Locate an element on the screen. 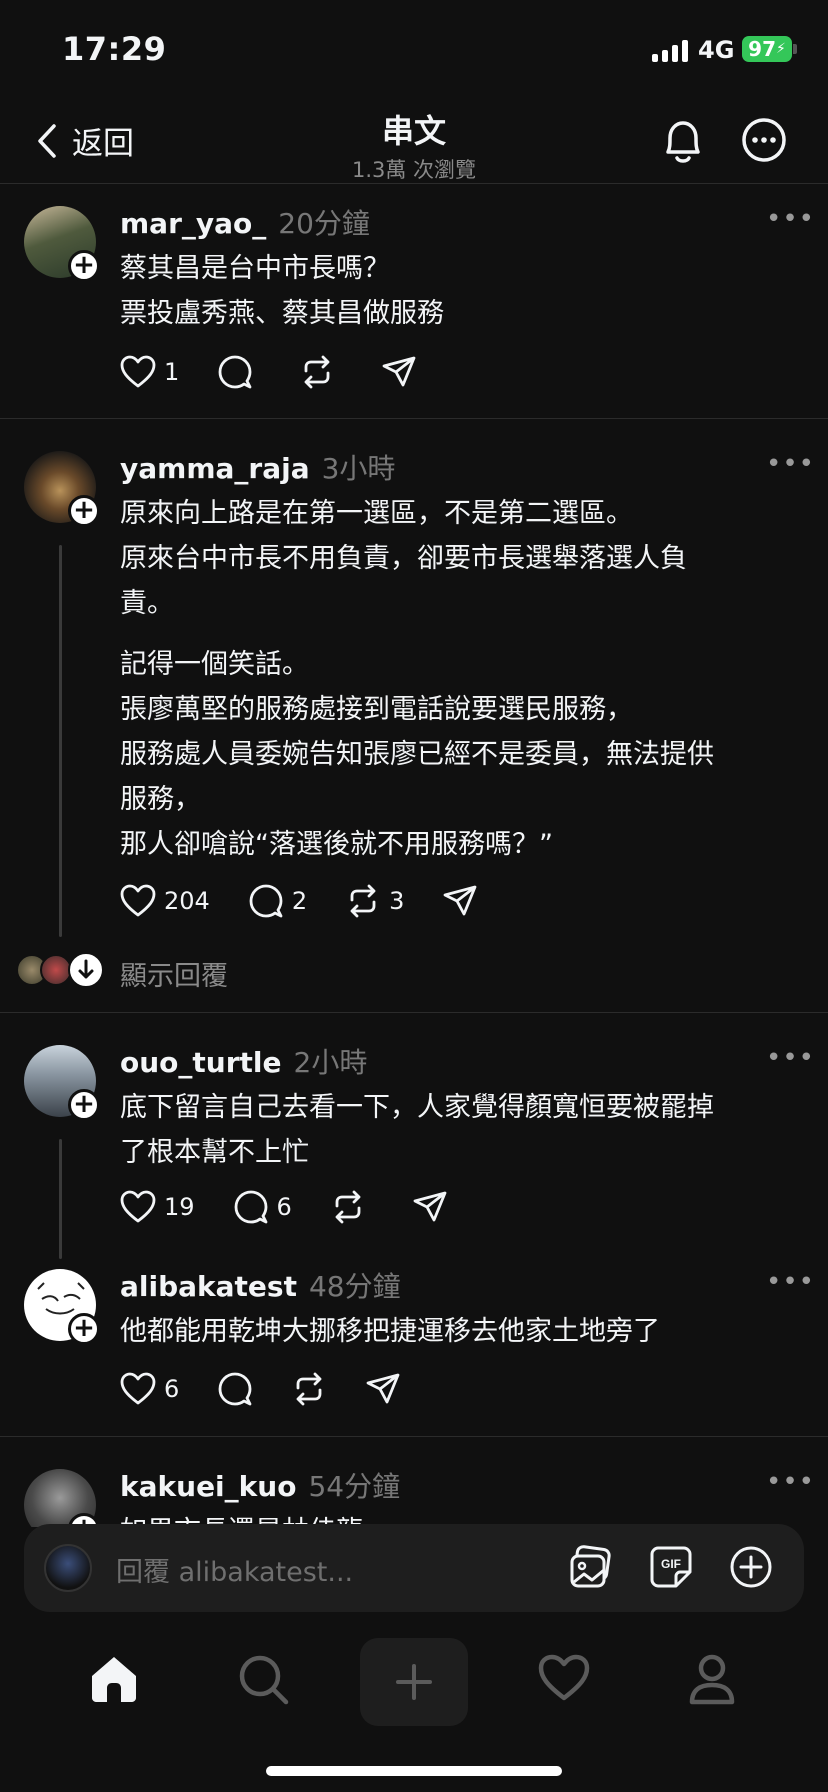 This screenshot has width=828, height=1792. battery-cap is located at coordinates (795, 49).